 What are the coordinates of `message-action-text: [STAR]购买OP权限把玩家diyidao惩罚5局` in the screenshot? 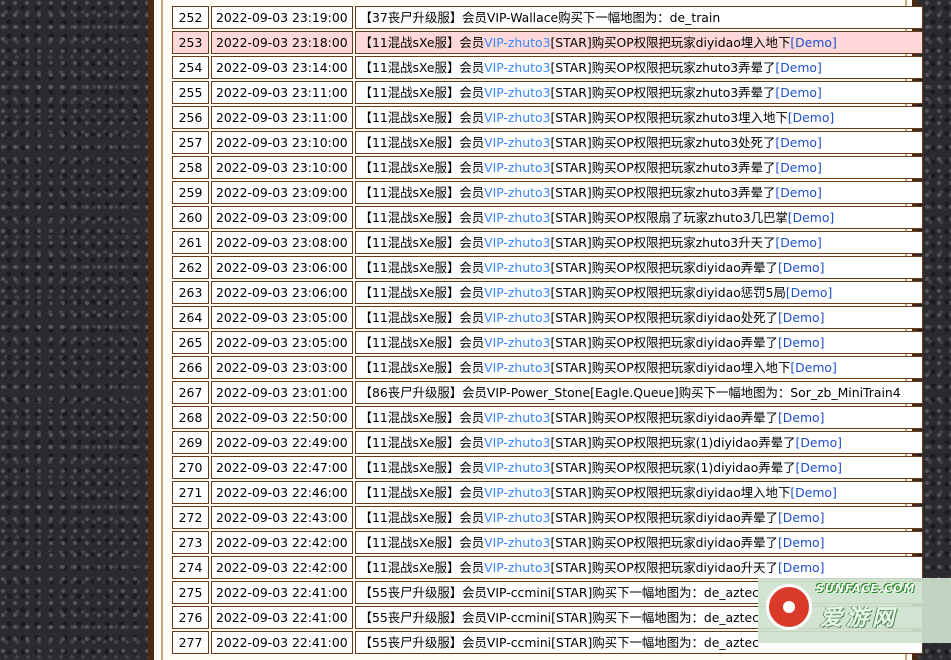 It's located at (668, 292).